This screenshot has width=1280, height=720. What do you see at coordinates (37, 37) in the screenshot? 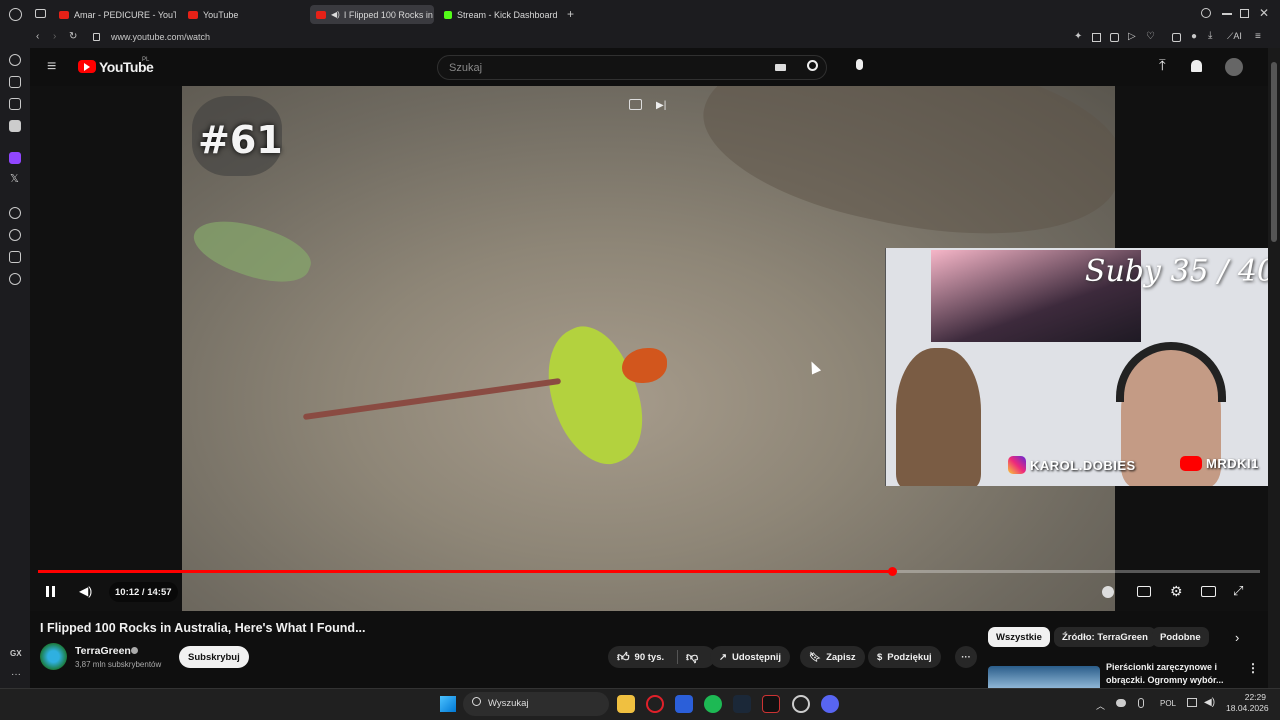
I see `back-icon: ‹` at bounding box center [37, 37].